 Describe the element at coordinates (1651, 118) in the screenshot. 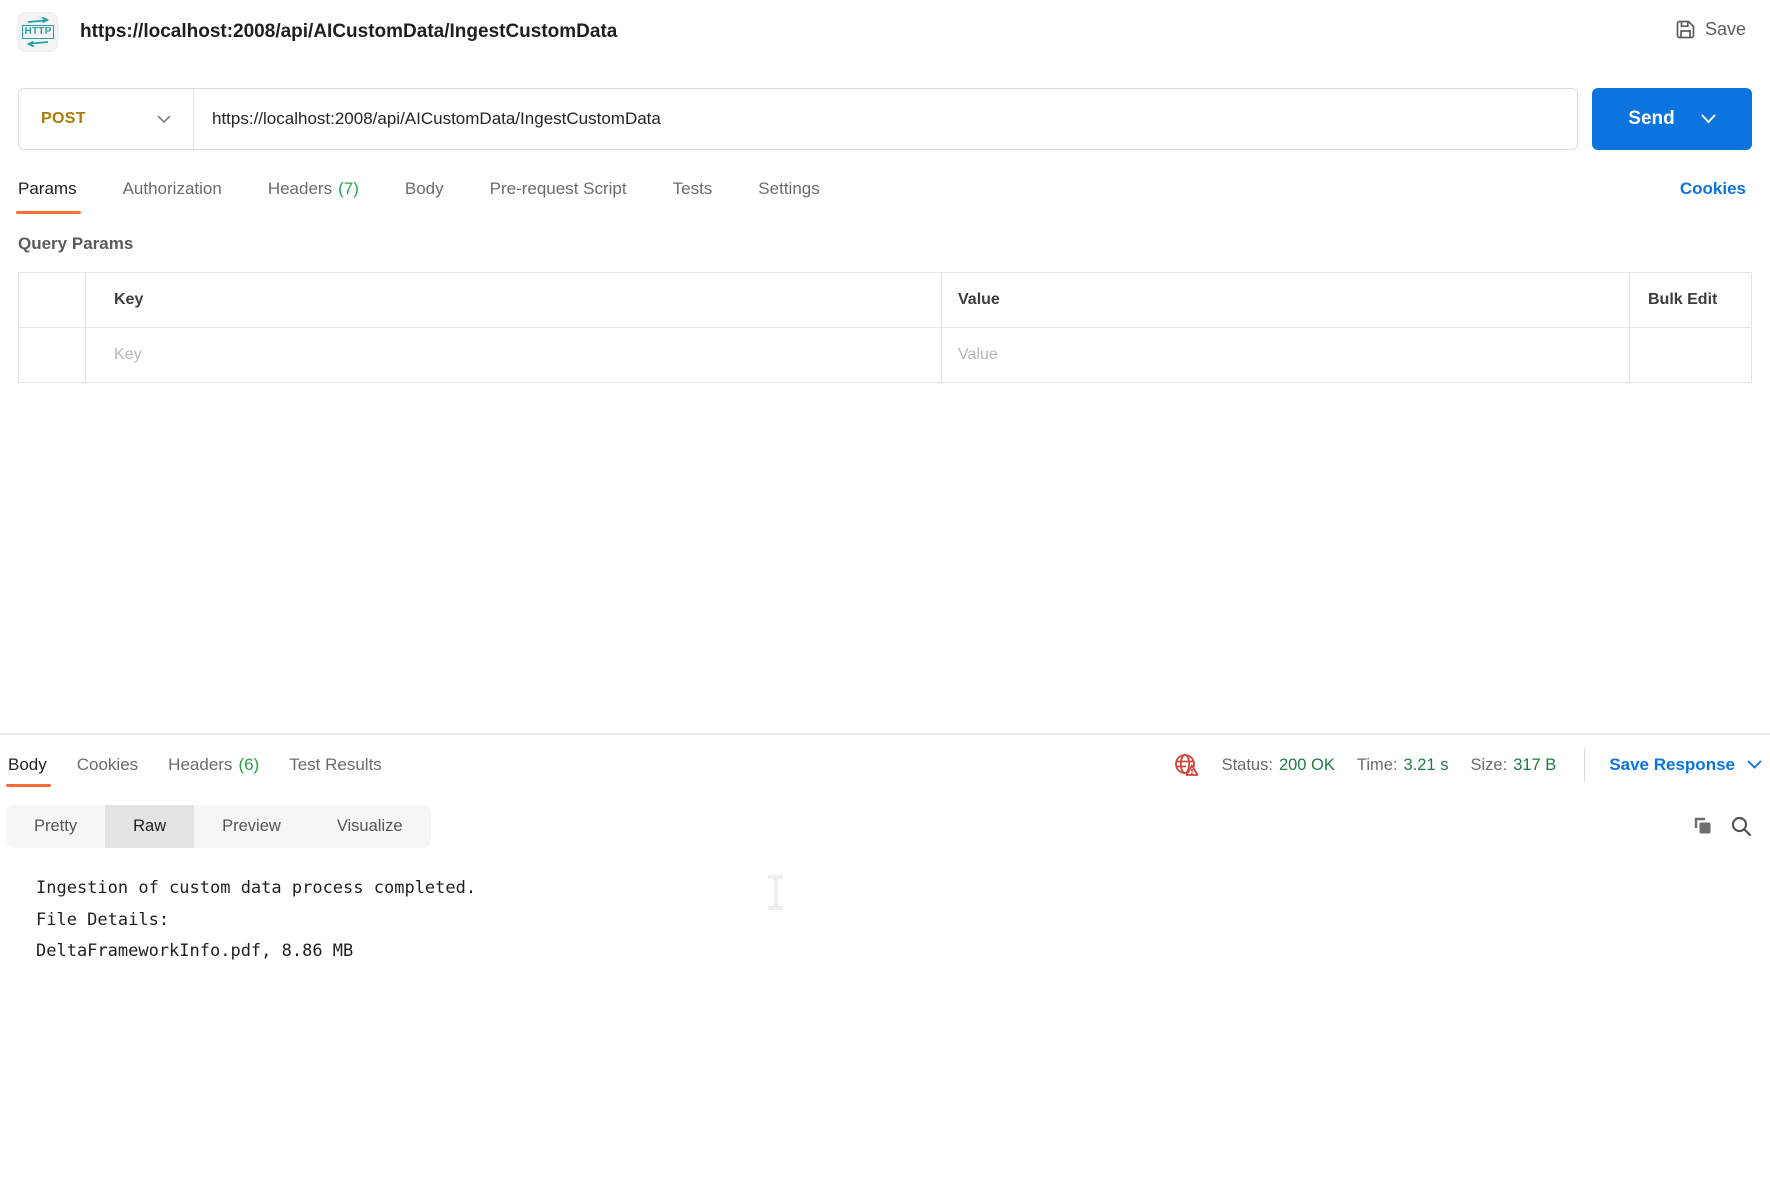

I see `send-button-label: Send` at that location.